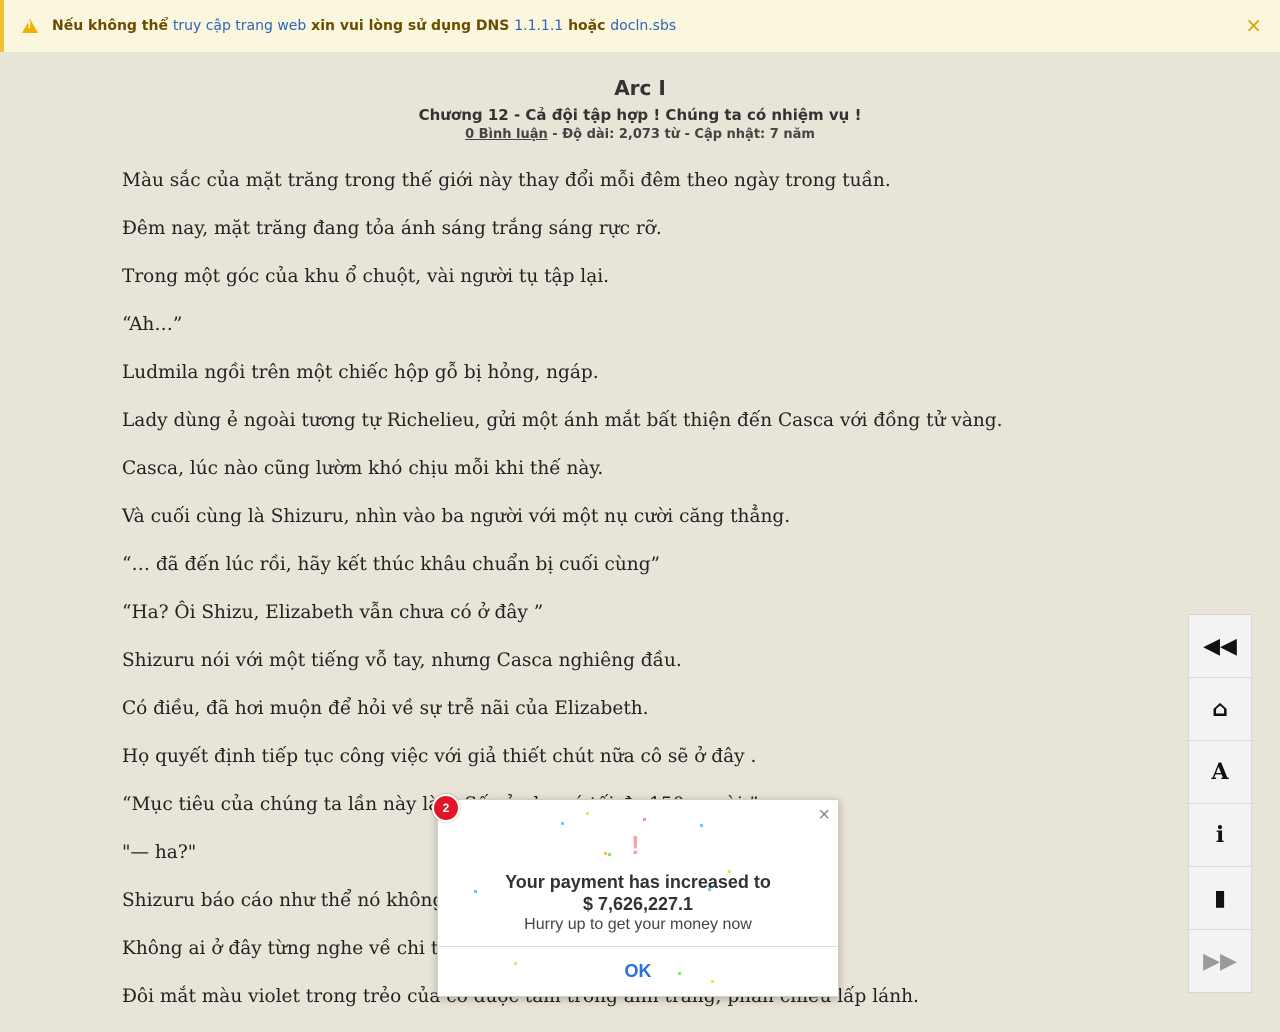 The width and height of the screenshot is (1280, 1032). What do you see at coordinates (640, 88) in the screenshot?
I see `arc-title: Arc I` at bounding box center [640, 88].